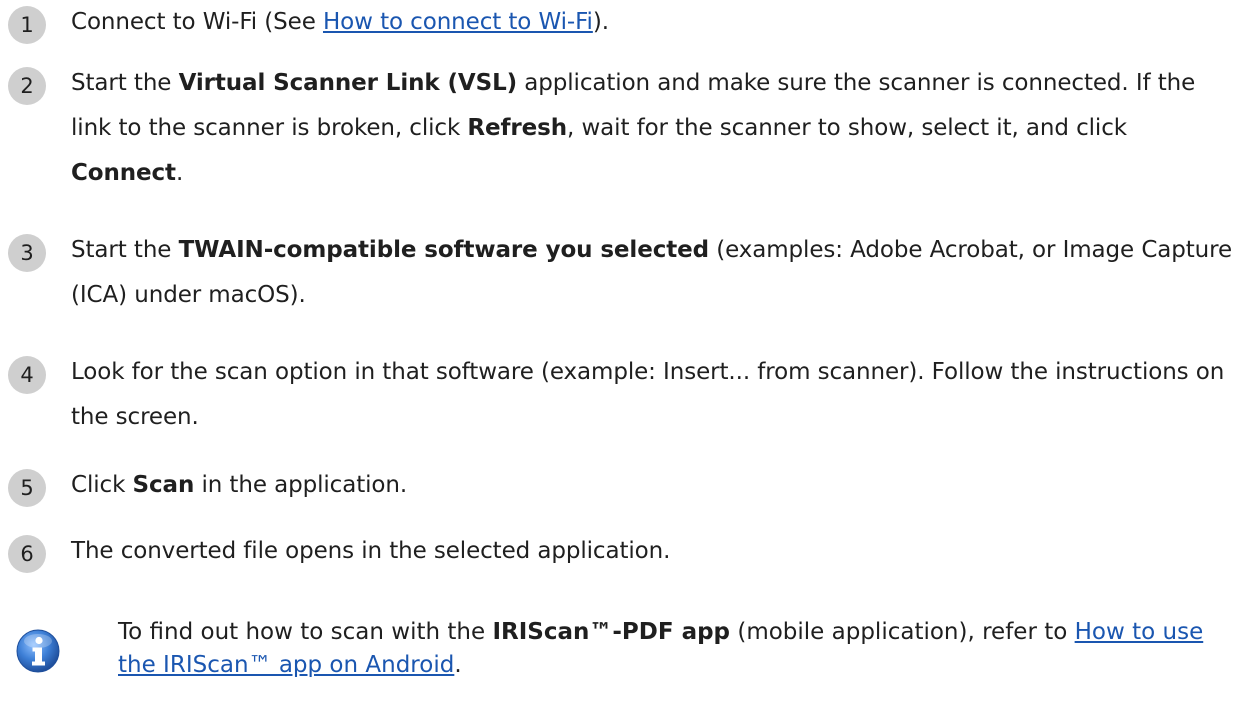 This screenshot has width=1250, height=702. I want to click on connect-label: Connect, so click(123, 173).